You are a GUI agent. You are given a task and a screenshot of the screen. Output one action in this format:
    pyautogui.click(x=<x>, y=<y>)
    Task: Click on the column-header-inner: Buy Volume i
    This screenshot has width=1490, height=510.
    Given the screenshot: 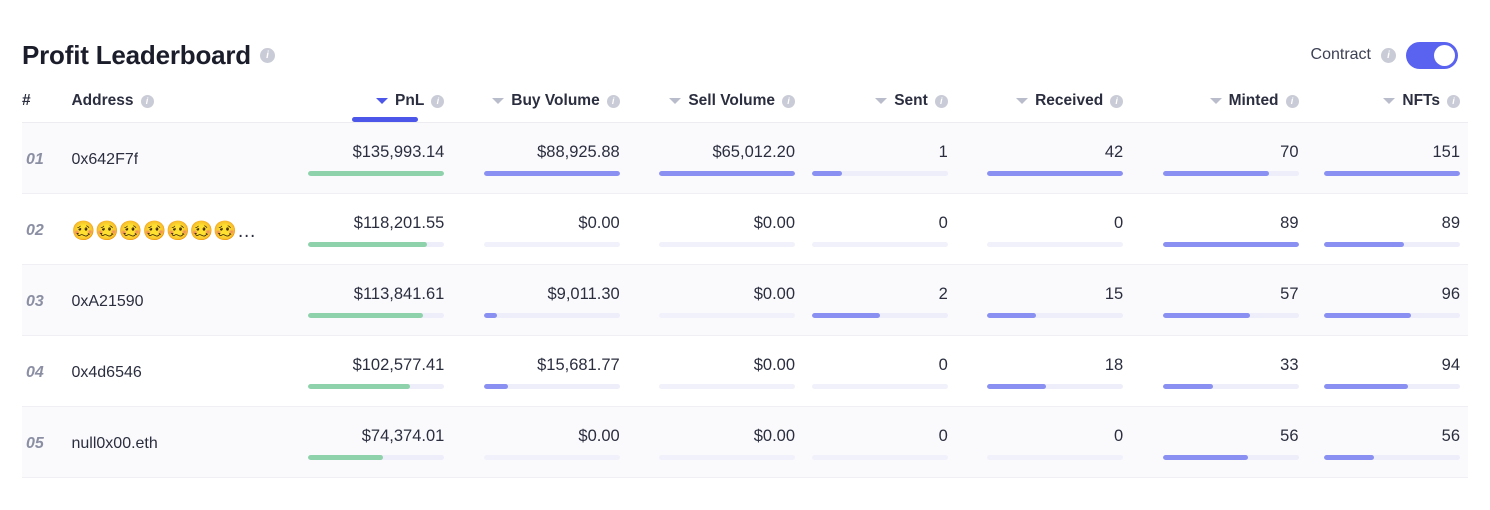 What is the action you would take?
    pyautogui.click(x=536, y=101)
    